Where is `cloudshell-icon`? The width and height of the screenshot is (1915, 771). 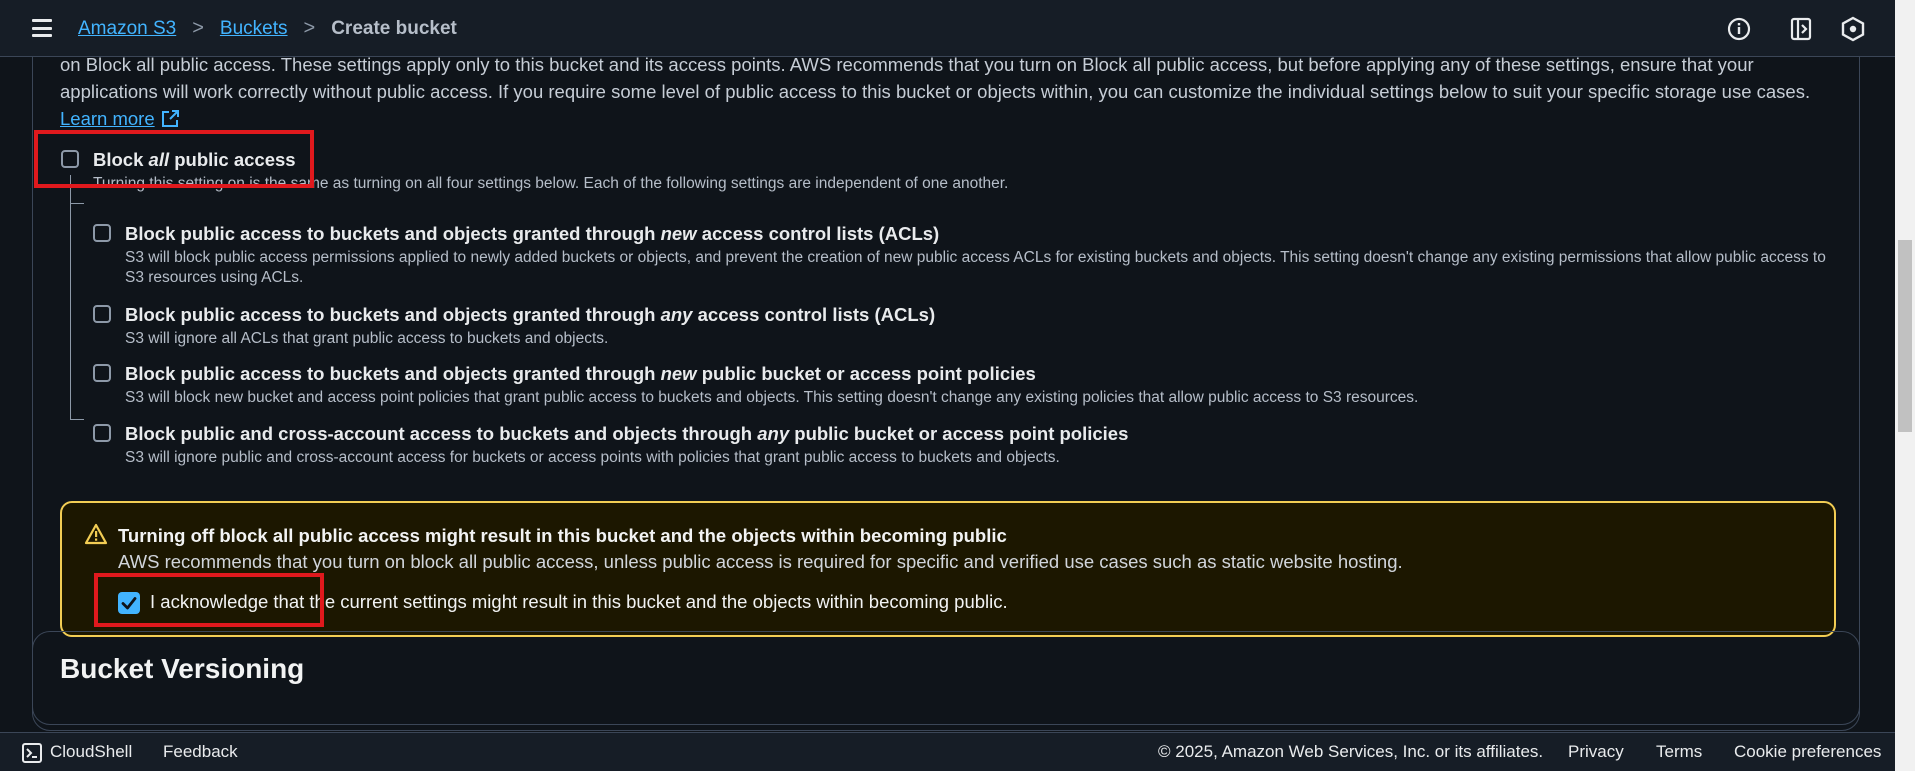
cloudshell-icon is located at coordinates (32, 753).